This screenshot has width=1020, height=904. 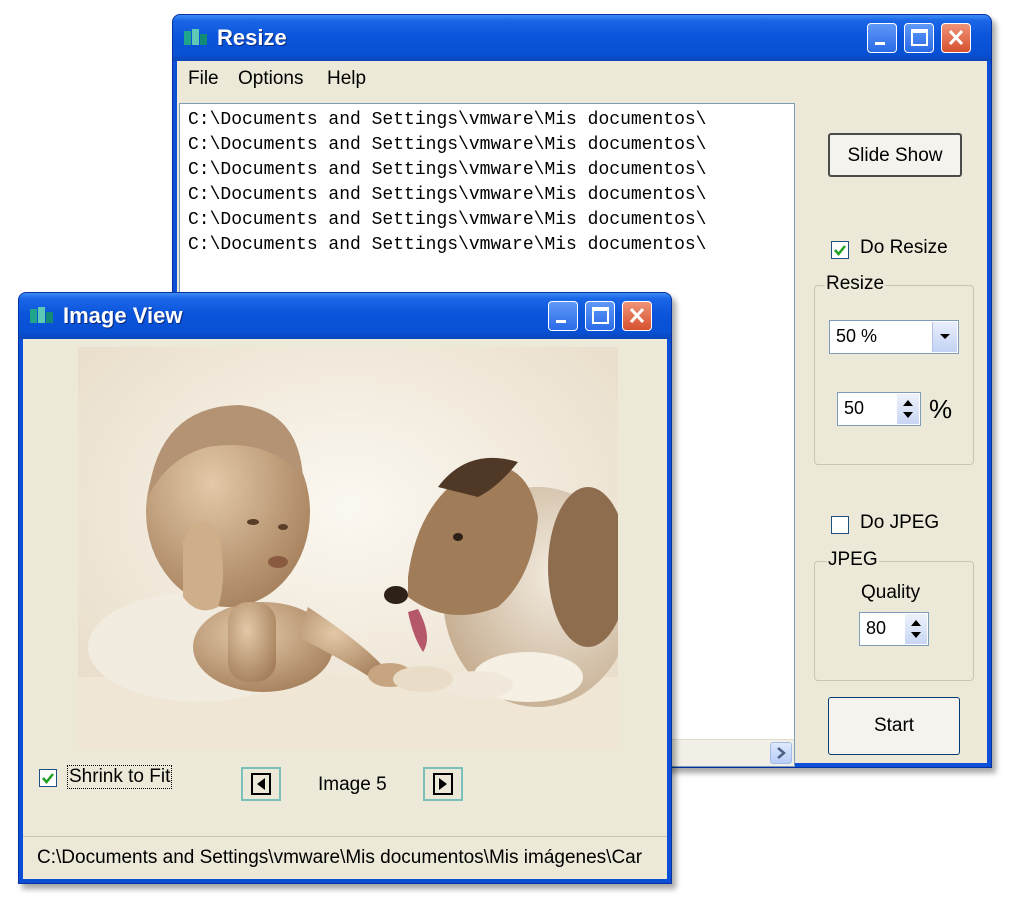 What do you see at coordinates (582, 79) in the screenshot?
I see `menu-bar: File Options Help` at bounding box center [582, 79].